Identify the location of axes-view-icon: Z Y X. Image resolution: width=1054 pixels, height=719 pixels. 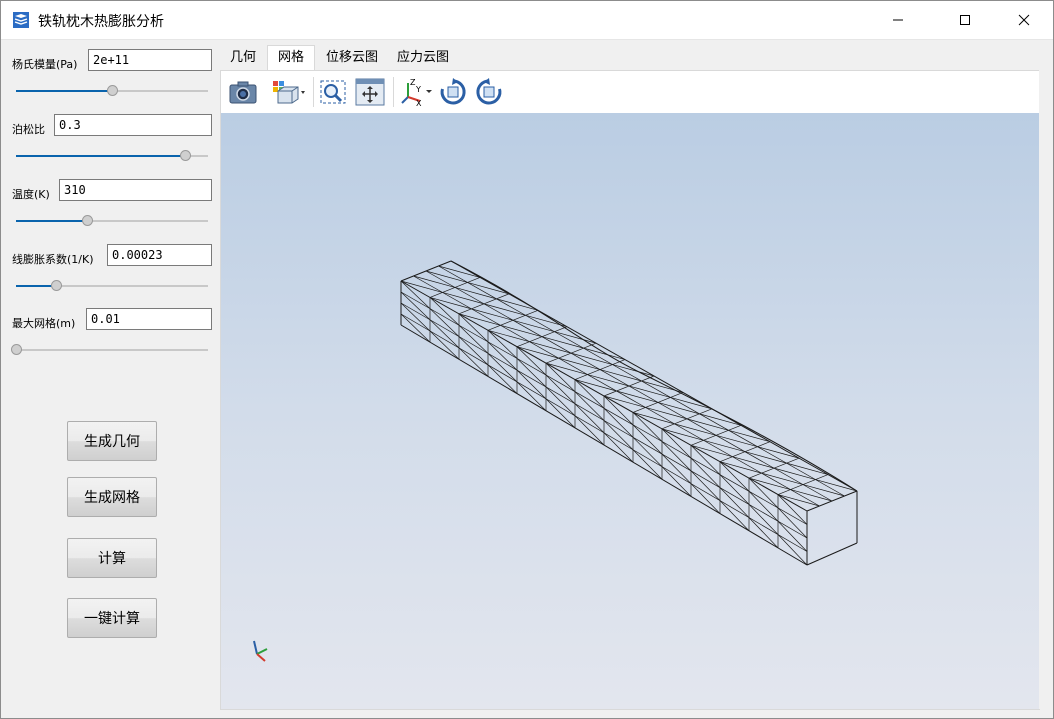
(416, 92).